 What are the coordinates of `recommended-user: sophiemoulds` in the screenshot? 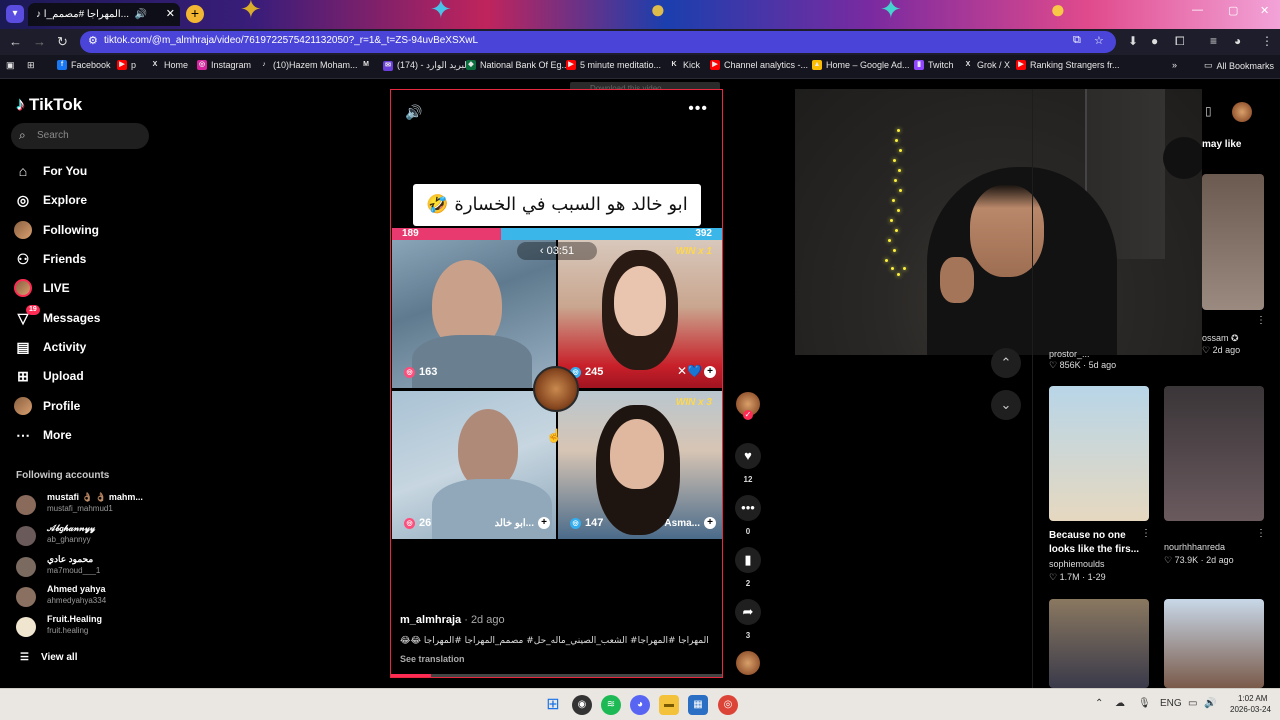 It's located at (1077, 564).